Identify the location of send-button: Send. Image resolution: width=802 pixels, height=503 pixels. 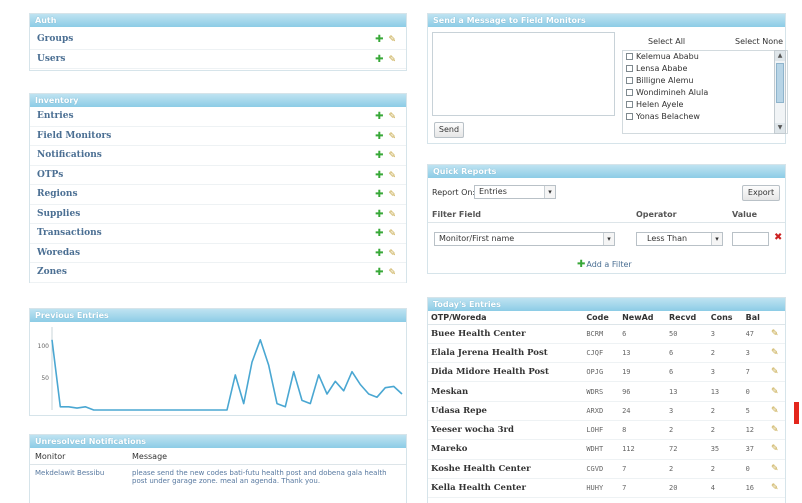
(449, 130).